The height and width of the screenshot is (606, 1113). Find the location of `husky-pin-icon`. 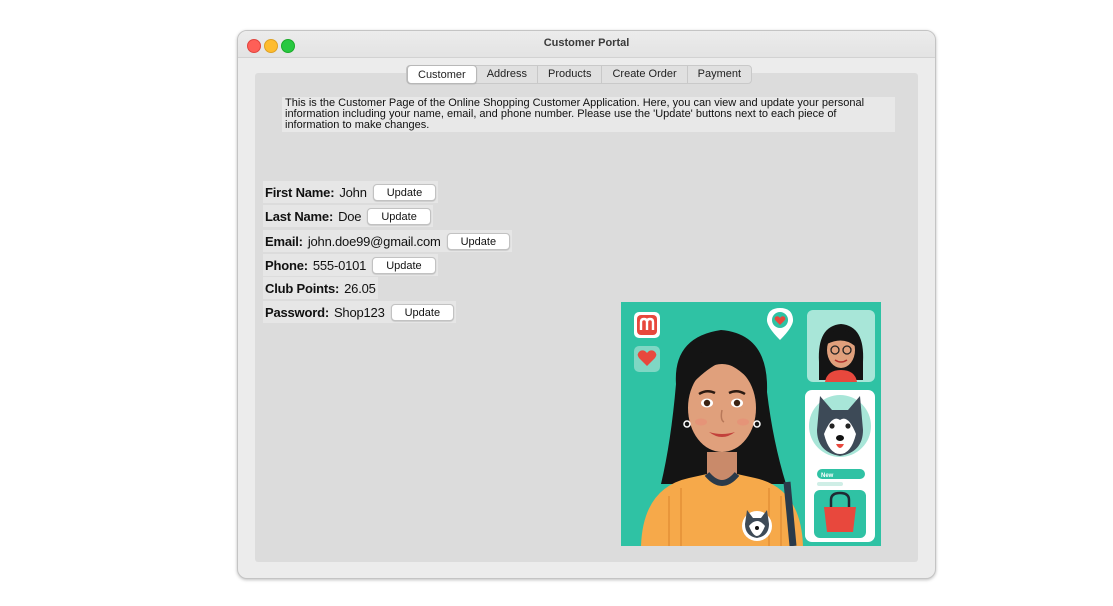

husky-pin-icon is located at coordinates (757, 525).